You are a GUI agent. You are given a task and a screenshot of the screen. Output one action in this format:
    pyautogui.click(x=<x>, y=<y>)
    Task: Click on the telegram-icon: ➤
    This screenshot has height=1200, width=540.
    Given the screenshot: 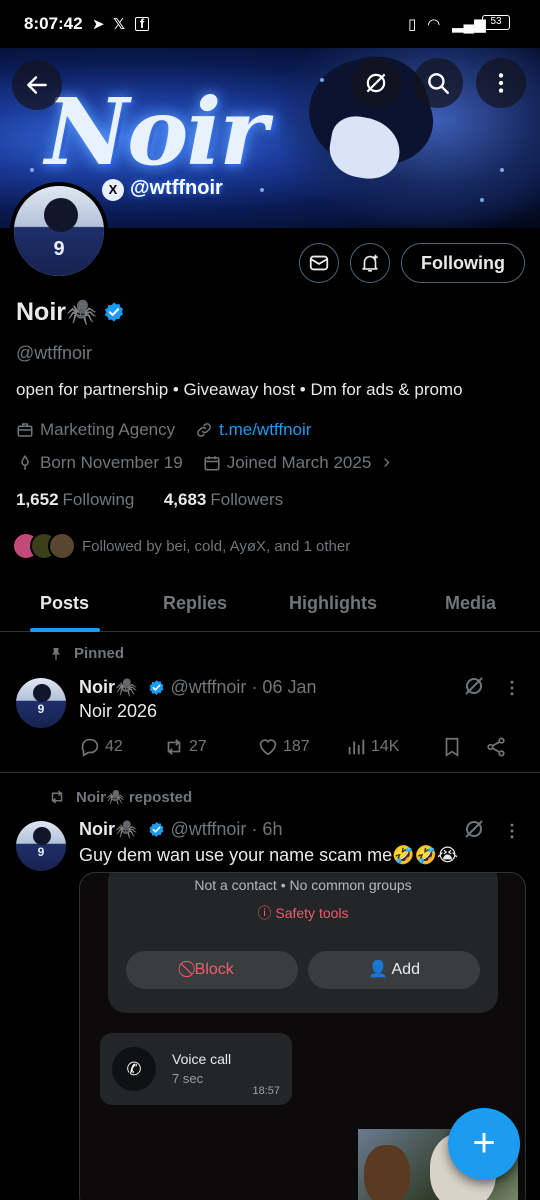 What is the action you would take?
    pyautogui.click(x=98, y=24)
    